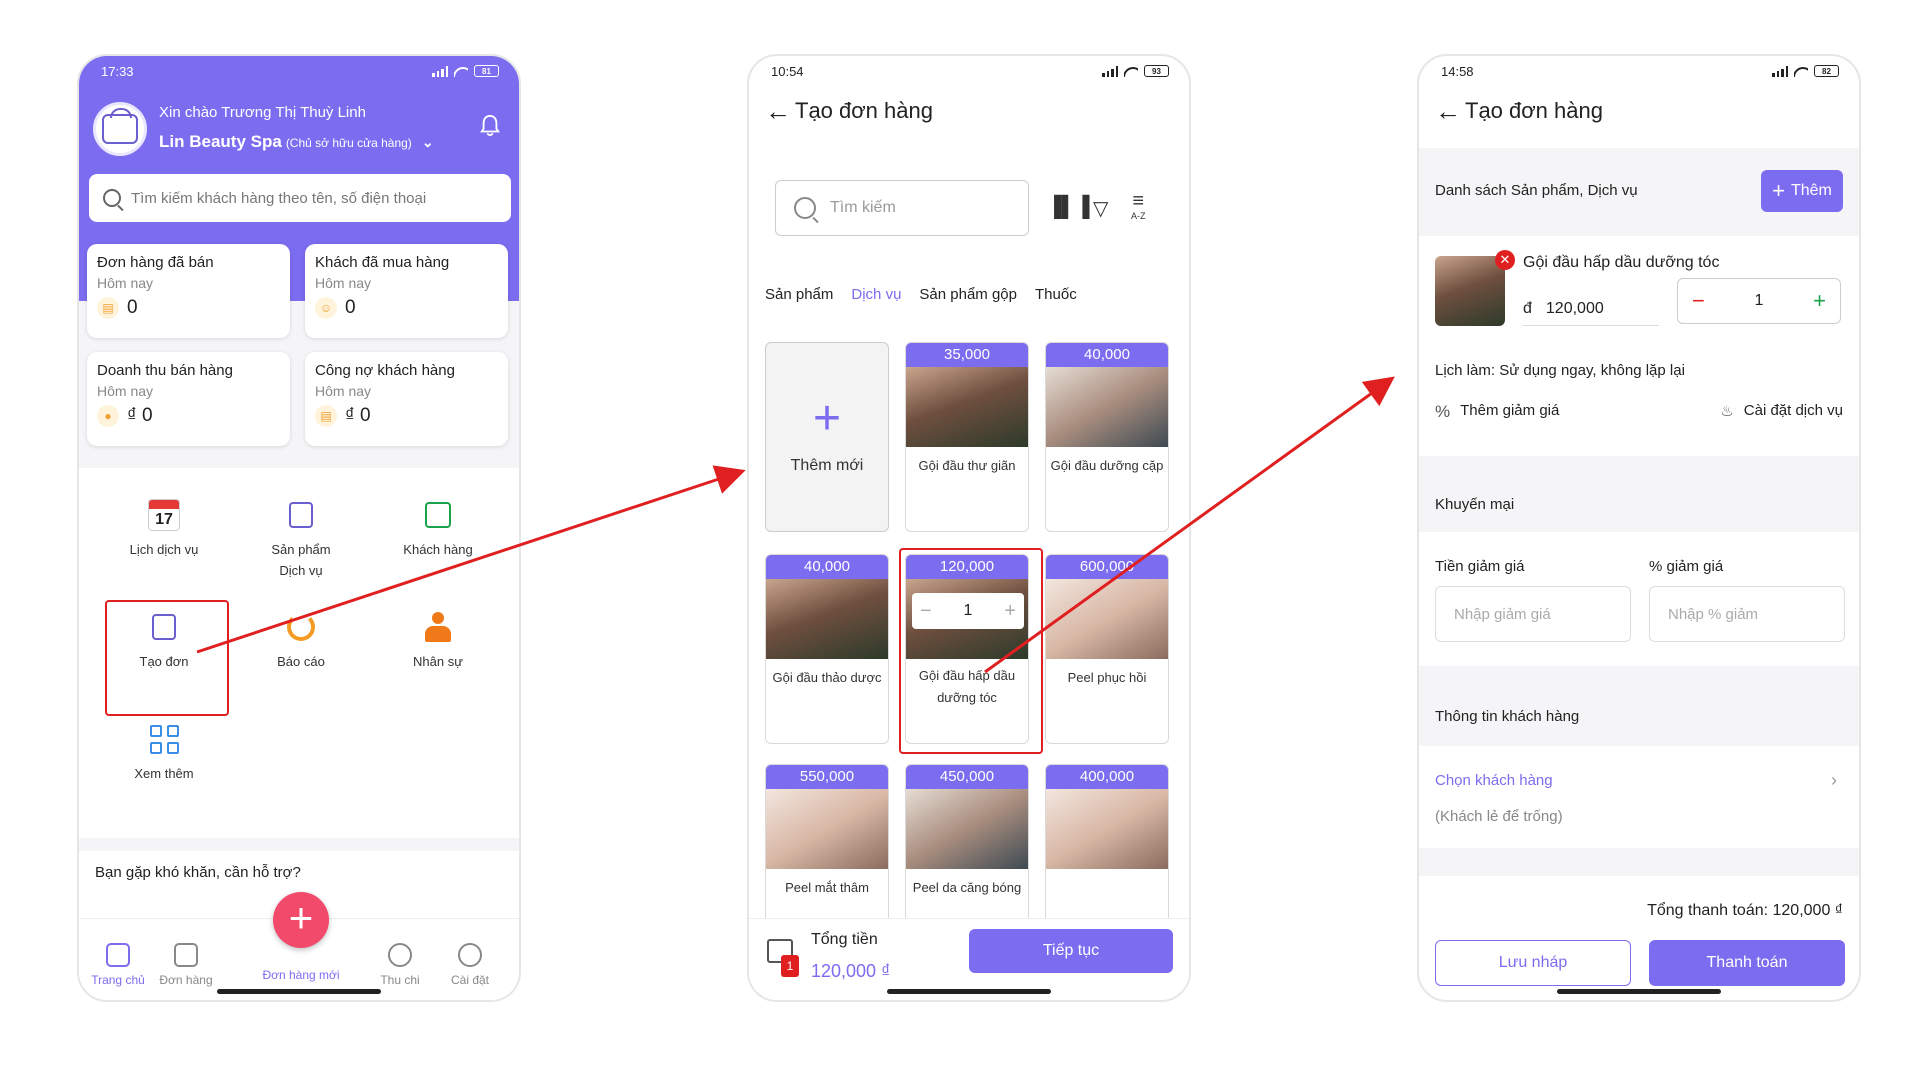 The image size is (1920, 1080). I want to click on remove-item-icon: ✕, so click(1505, 260).